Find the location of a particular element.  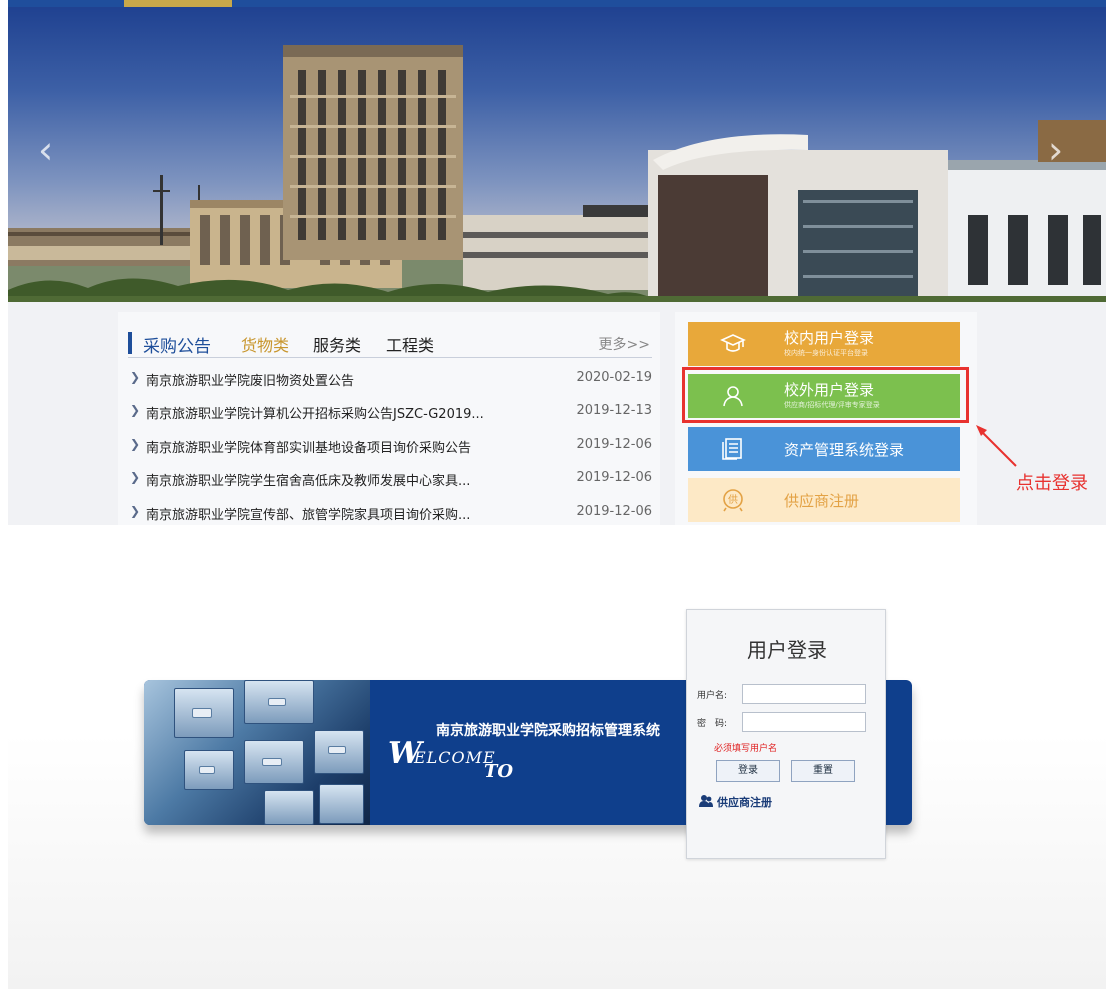

password-input is located at coordinates (804, 722).